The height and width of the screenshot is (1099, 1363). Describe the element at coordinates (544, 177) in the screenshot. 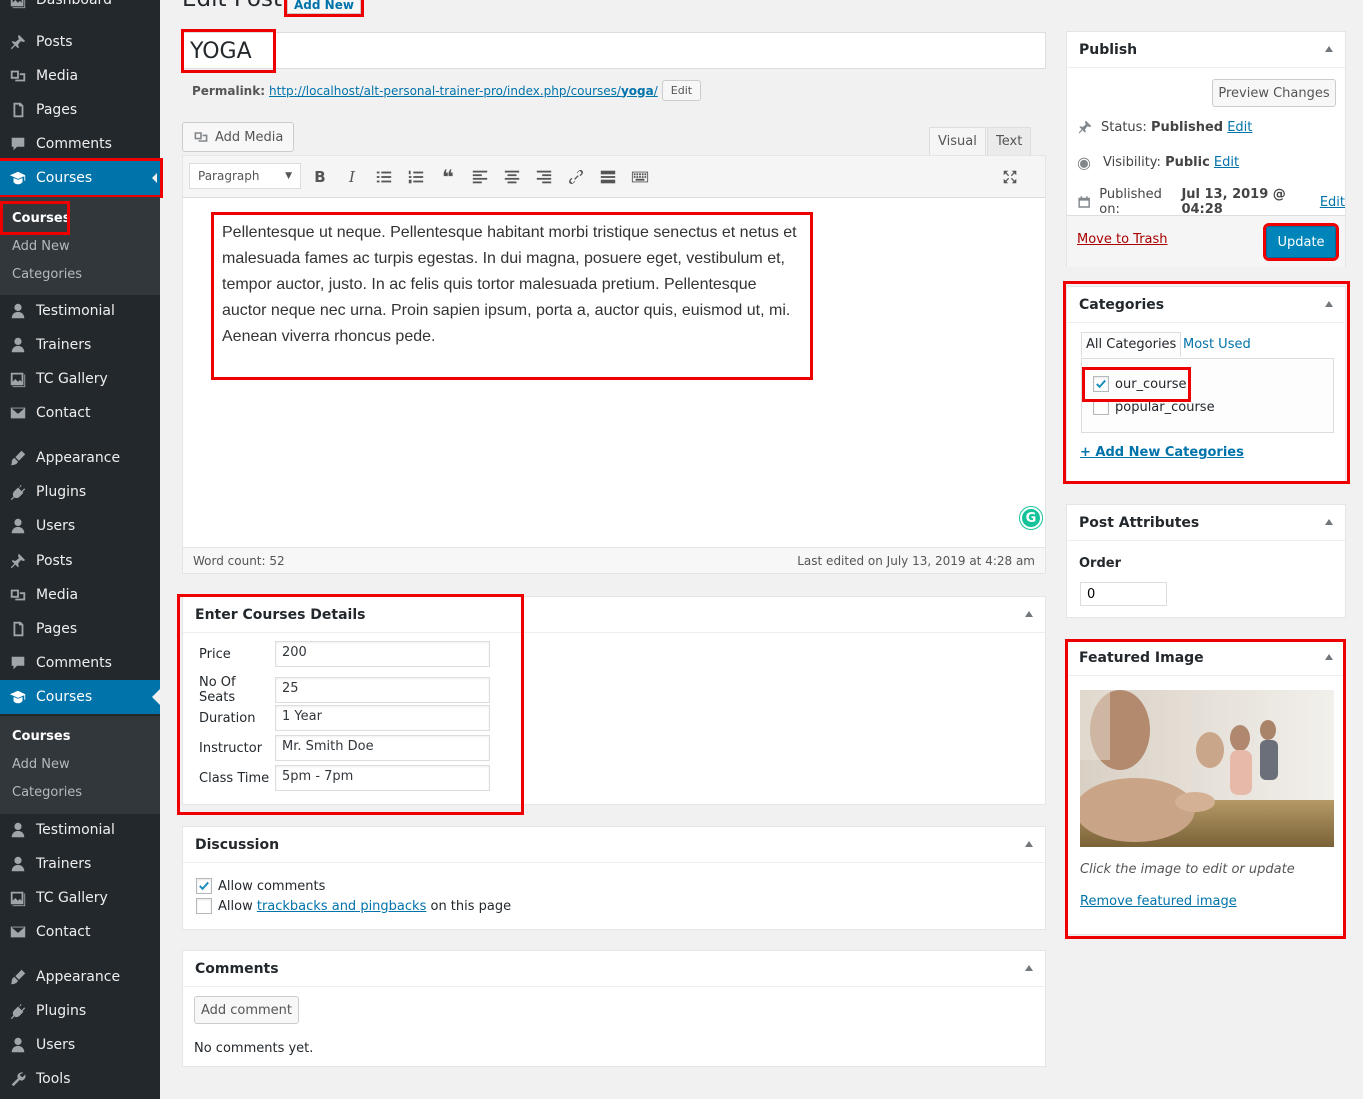

I see `align-right-icon` at that location.